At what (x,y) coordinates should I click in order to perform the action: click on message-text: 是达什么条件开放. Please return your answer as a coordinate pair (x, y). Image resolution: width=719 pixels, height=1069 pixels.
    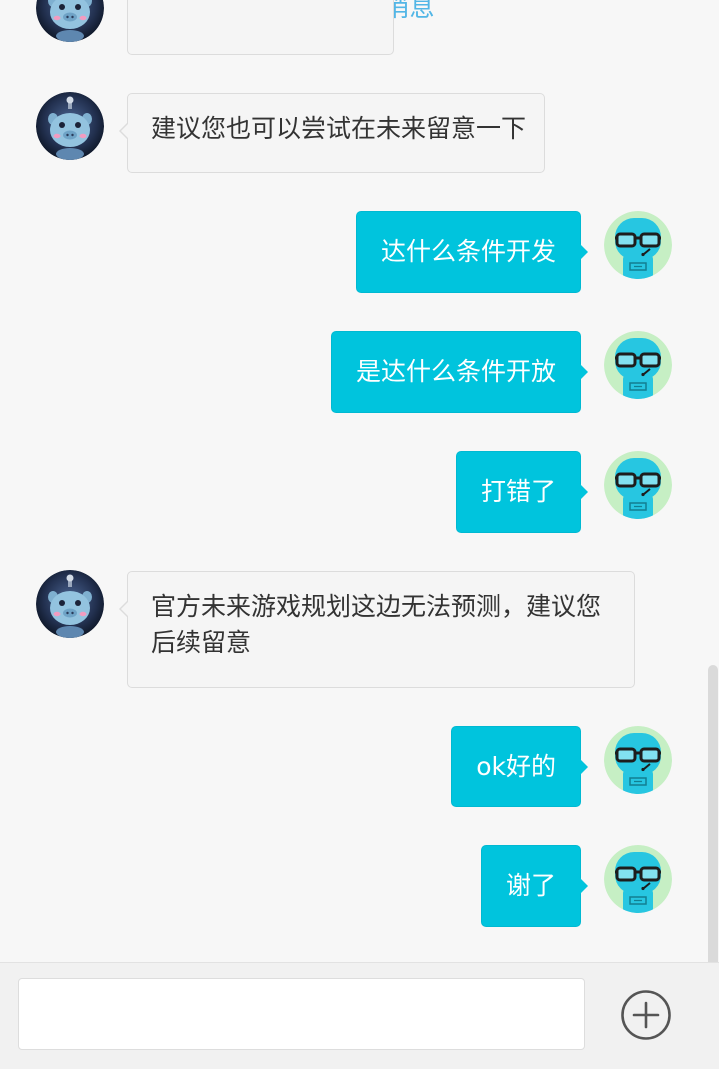
    Looking at the image, I should click on (455, 371).